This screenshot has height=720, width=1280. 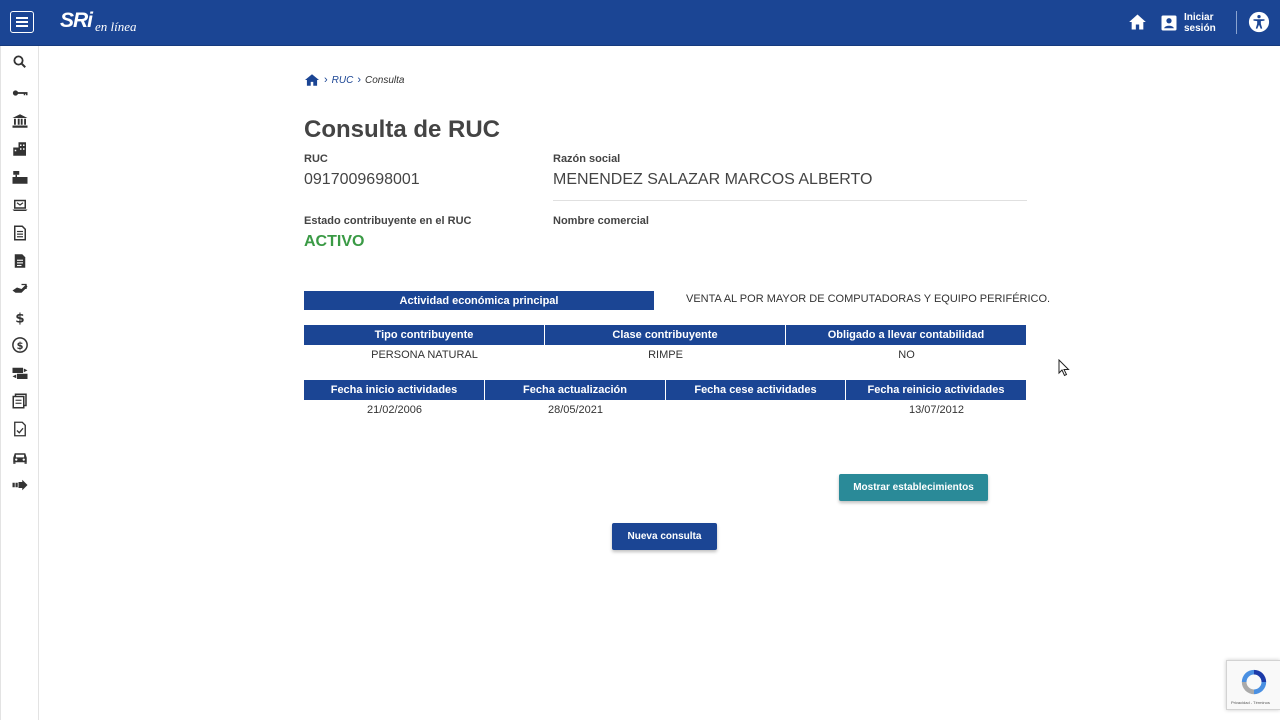 I want to click on receipt-icon, so click(x=20, y=401).